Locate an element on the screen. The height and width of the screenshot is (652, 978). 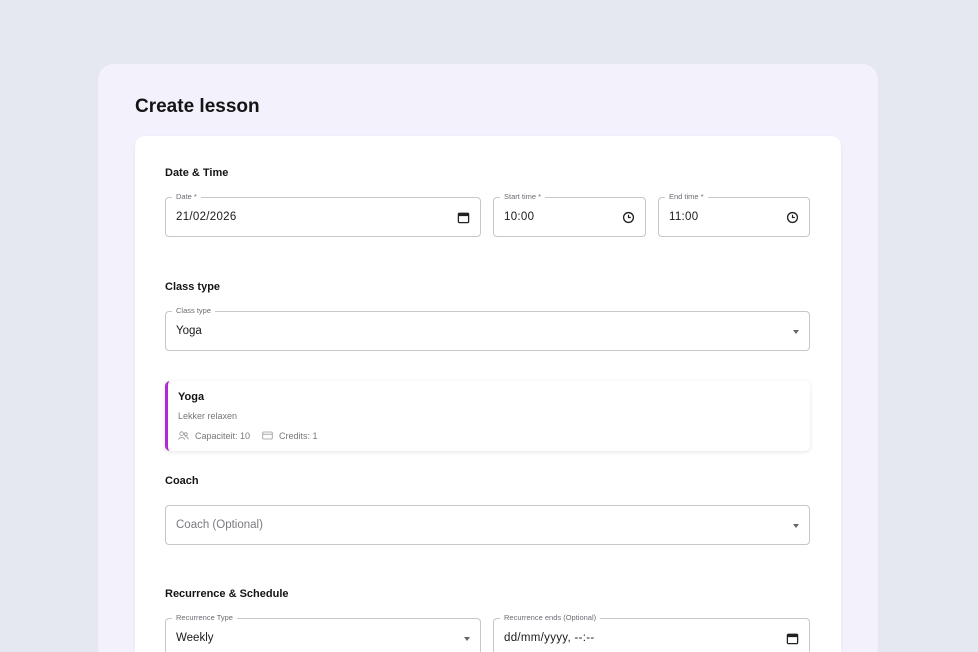
class-capacity: Capaciteit: 10 is located at coordinates (223, 435).